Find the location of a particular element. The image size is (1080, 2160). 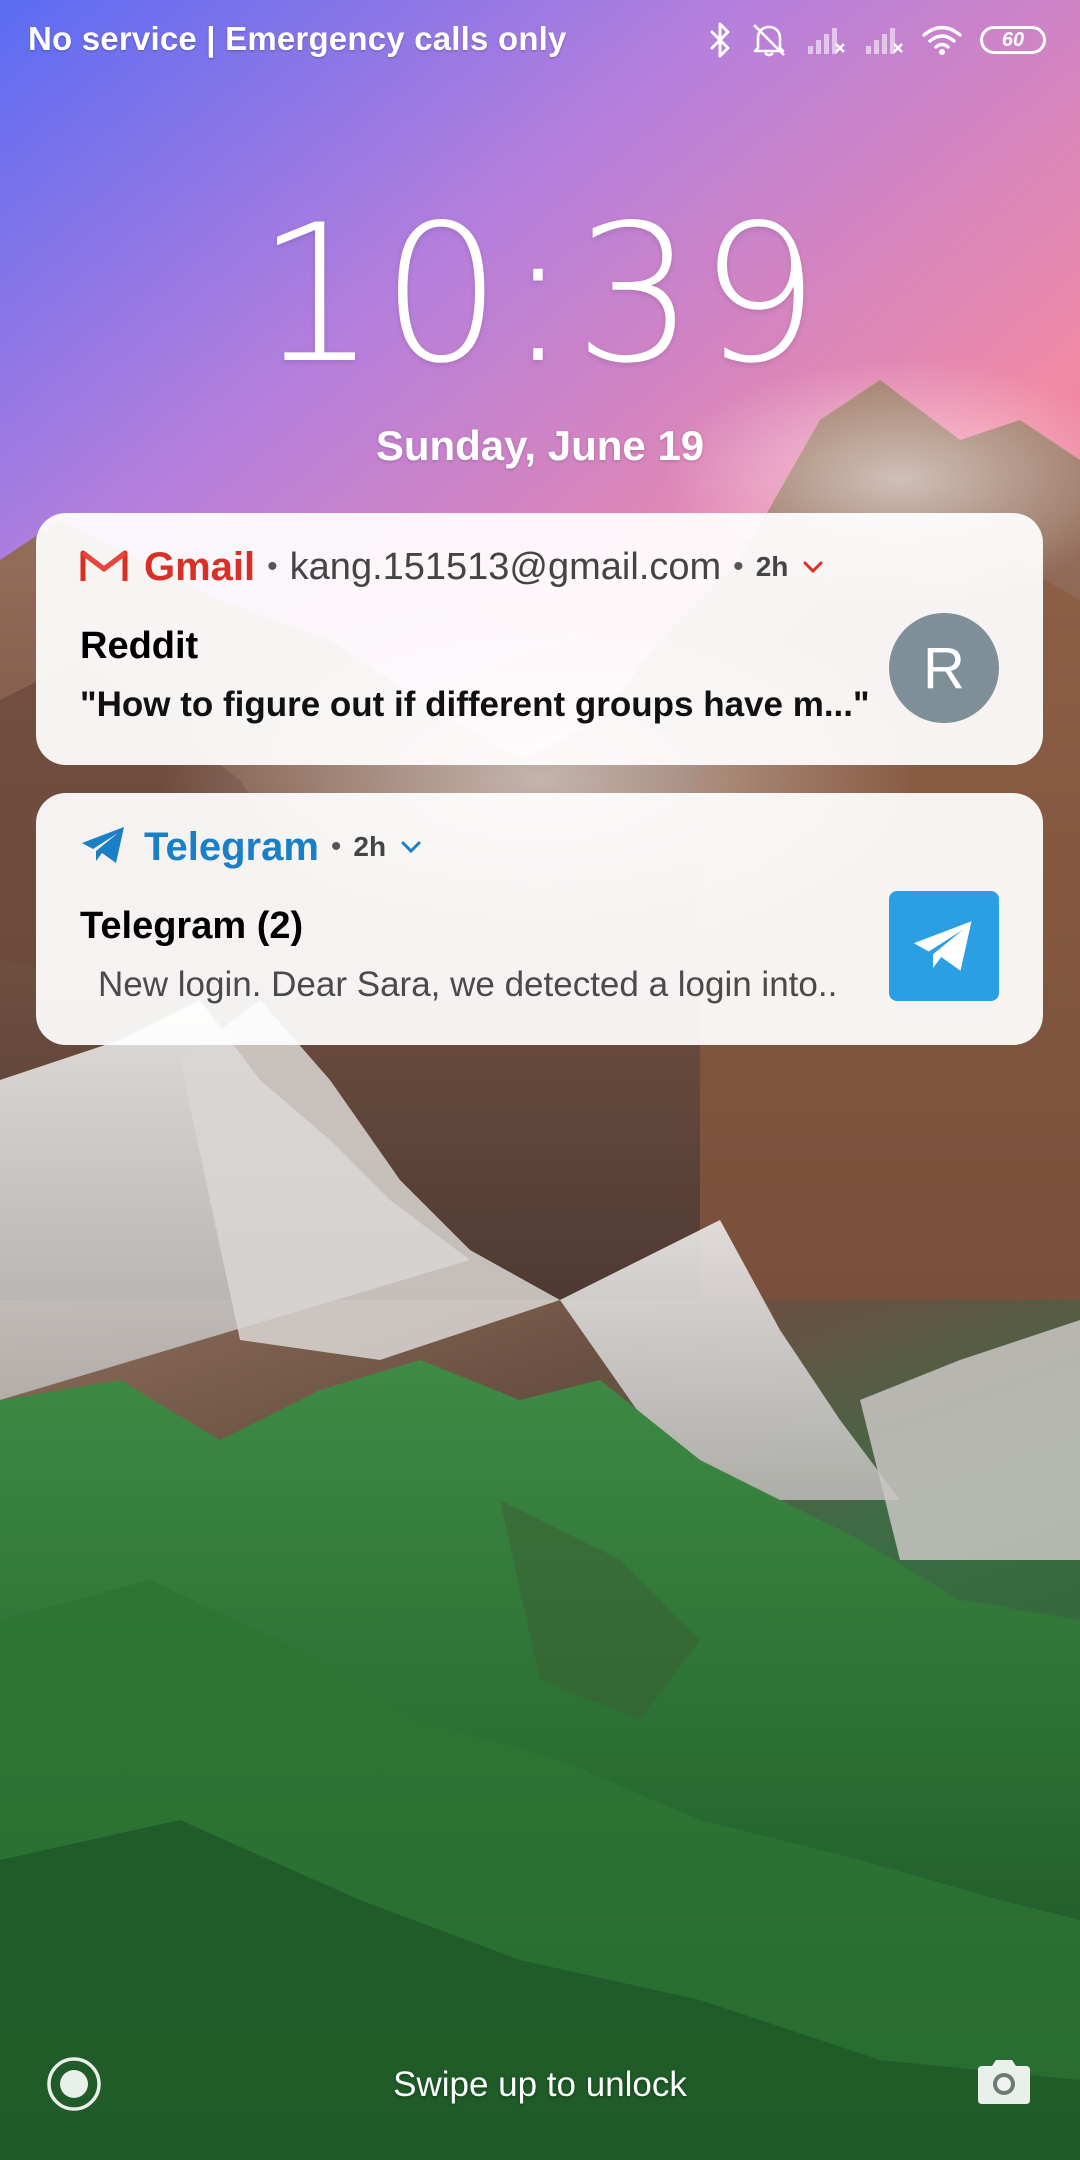

notification-header: Telegram • 2h is located at coordinates (251, 847).